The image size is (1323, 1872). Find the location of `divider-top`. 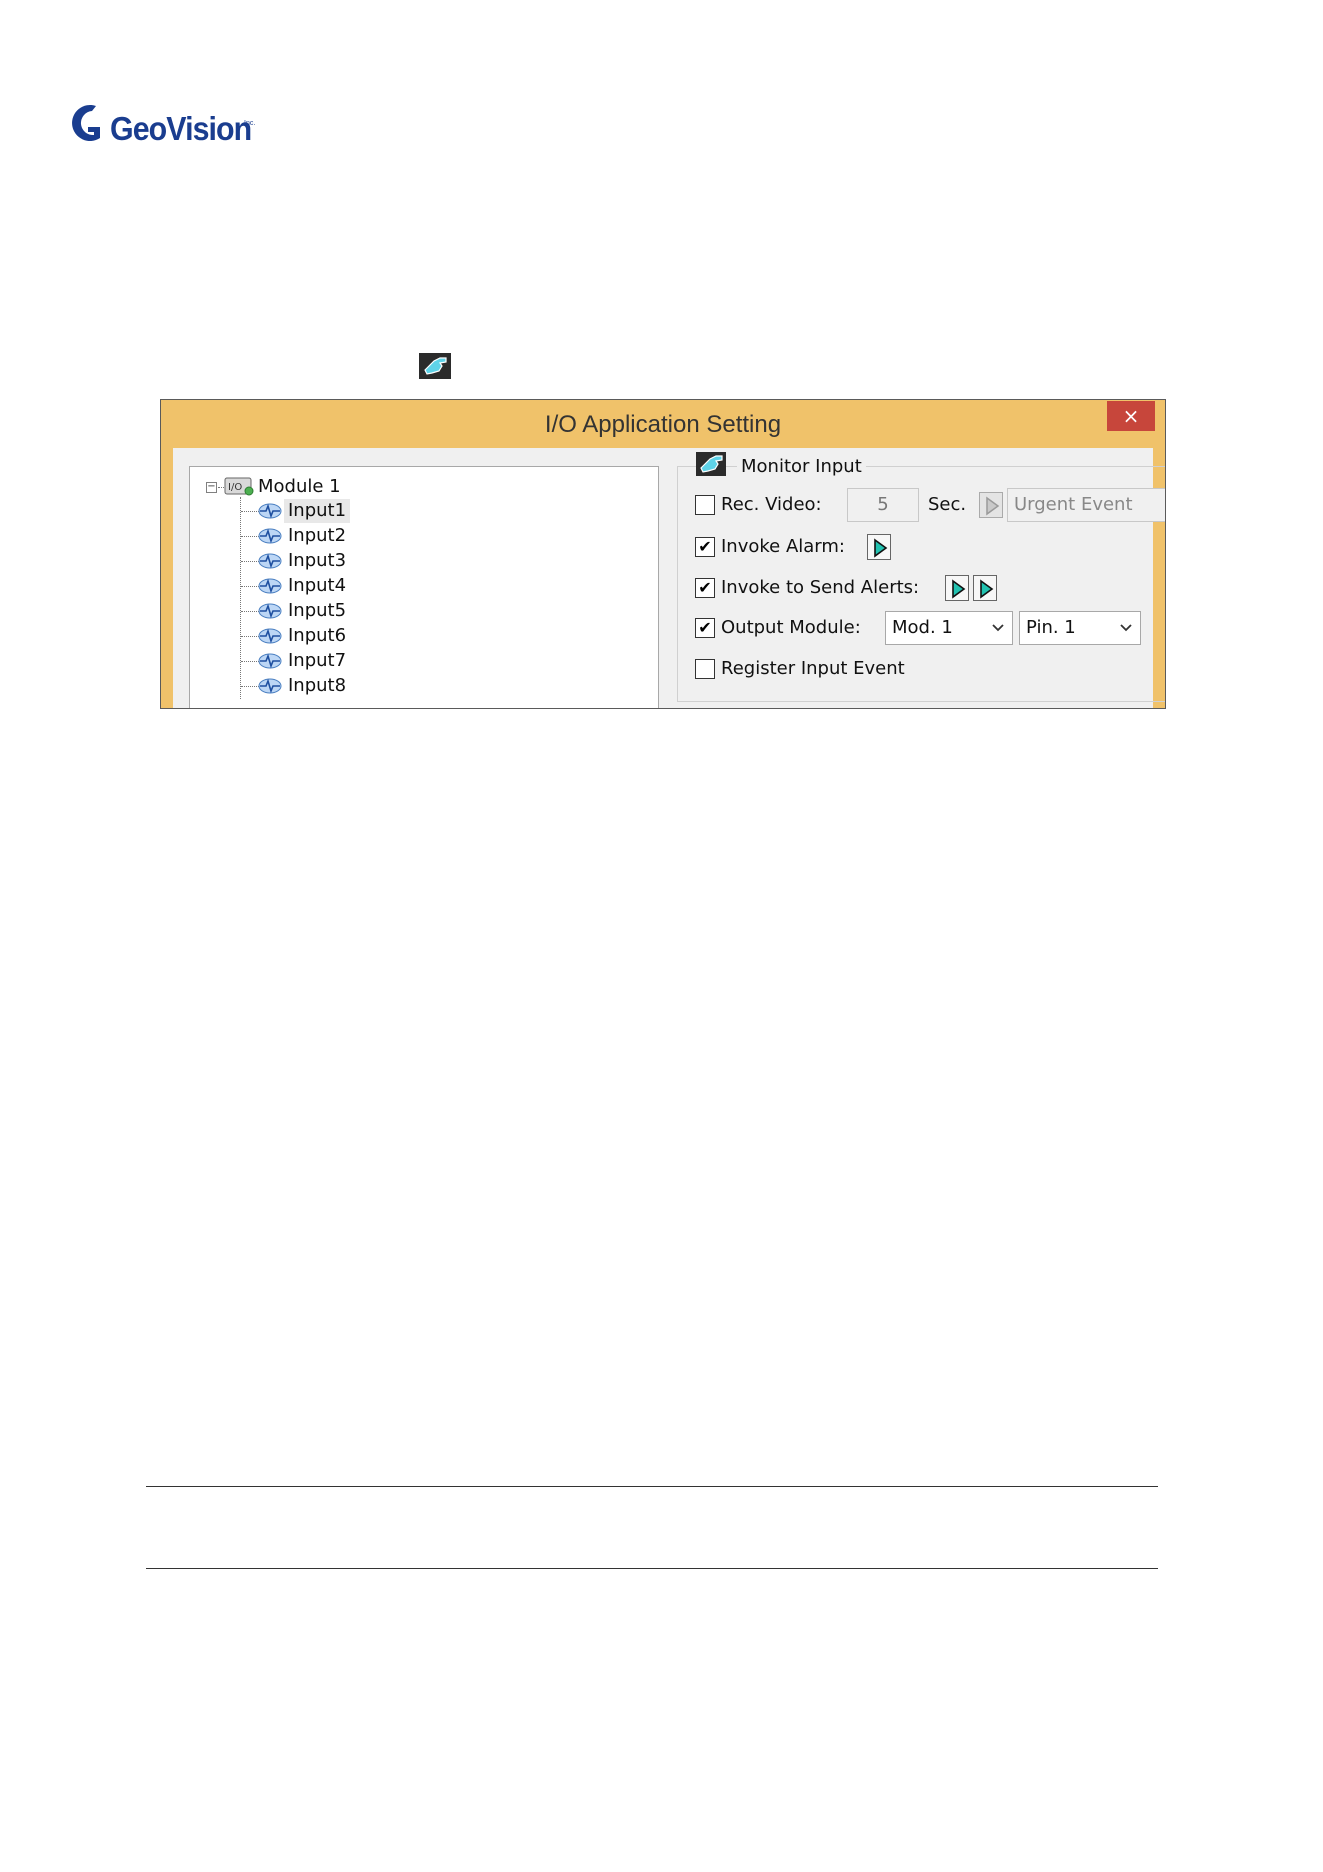

divider-top is located at coordinates (652, 1486).